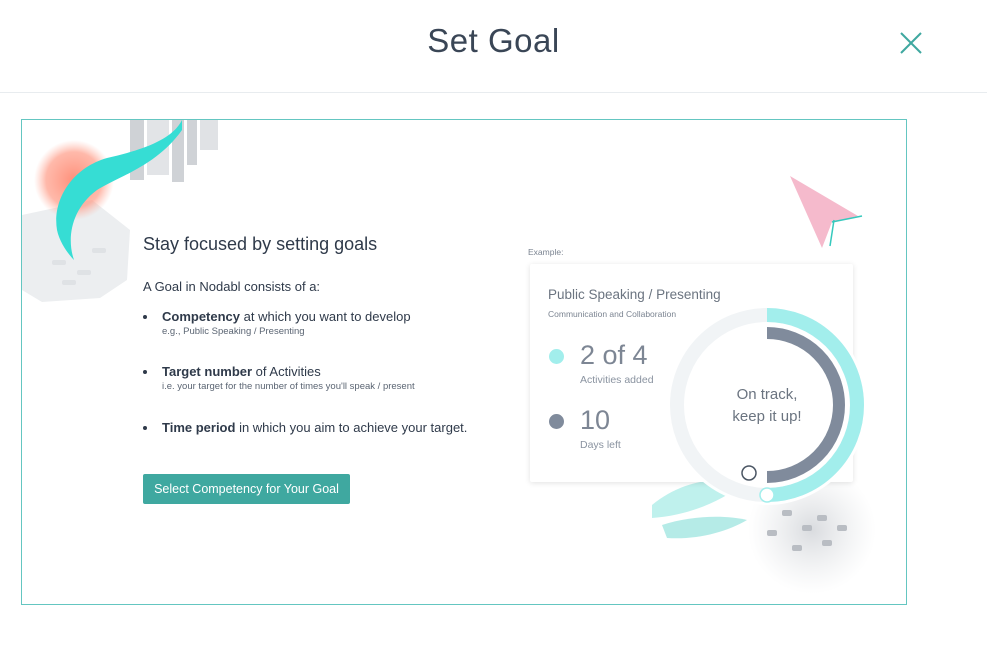  I want to click on modal-header: Set Goal, so click(493, 46).